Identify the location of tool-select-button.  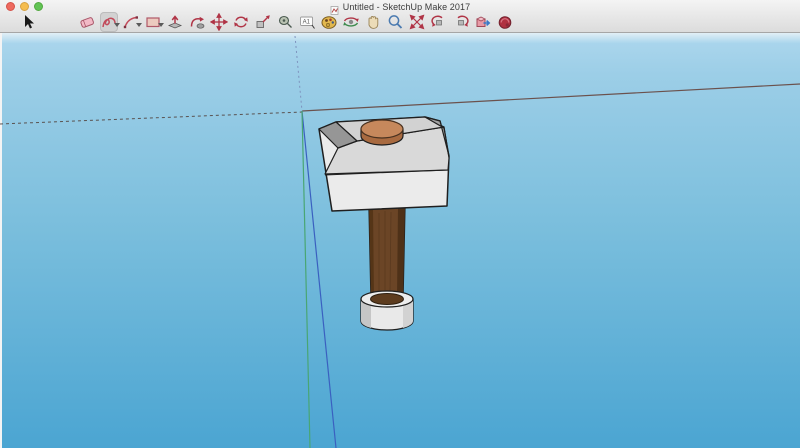
(29, 22).